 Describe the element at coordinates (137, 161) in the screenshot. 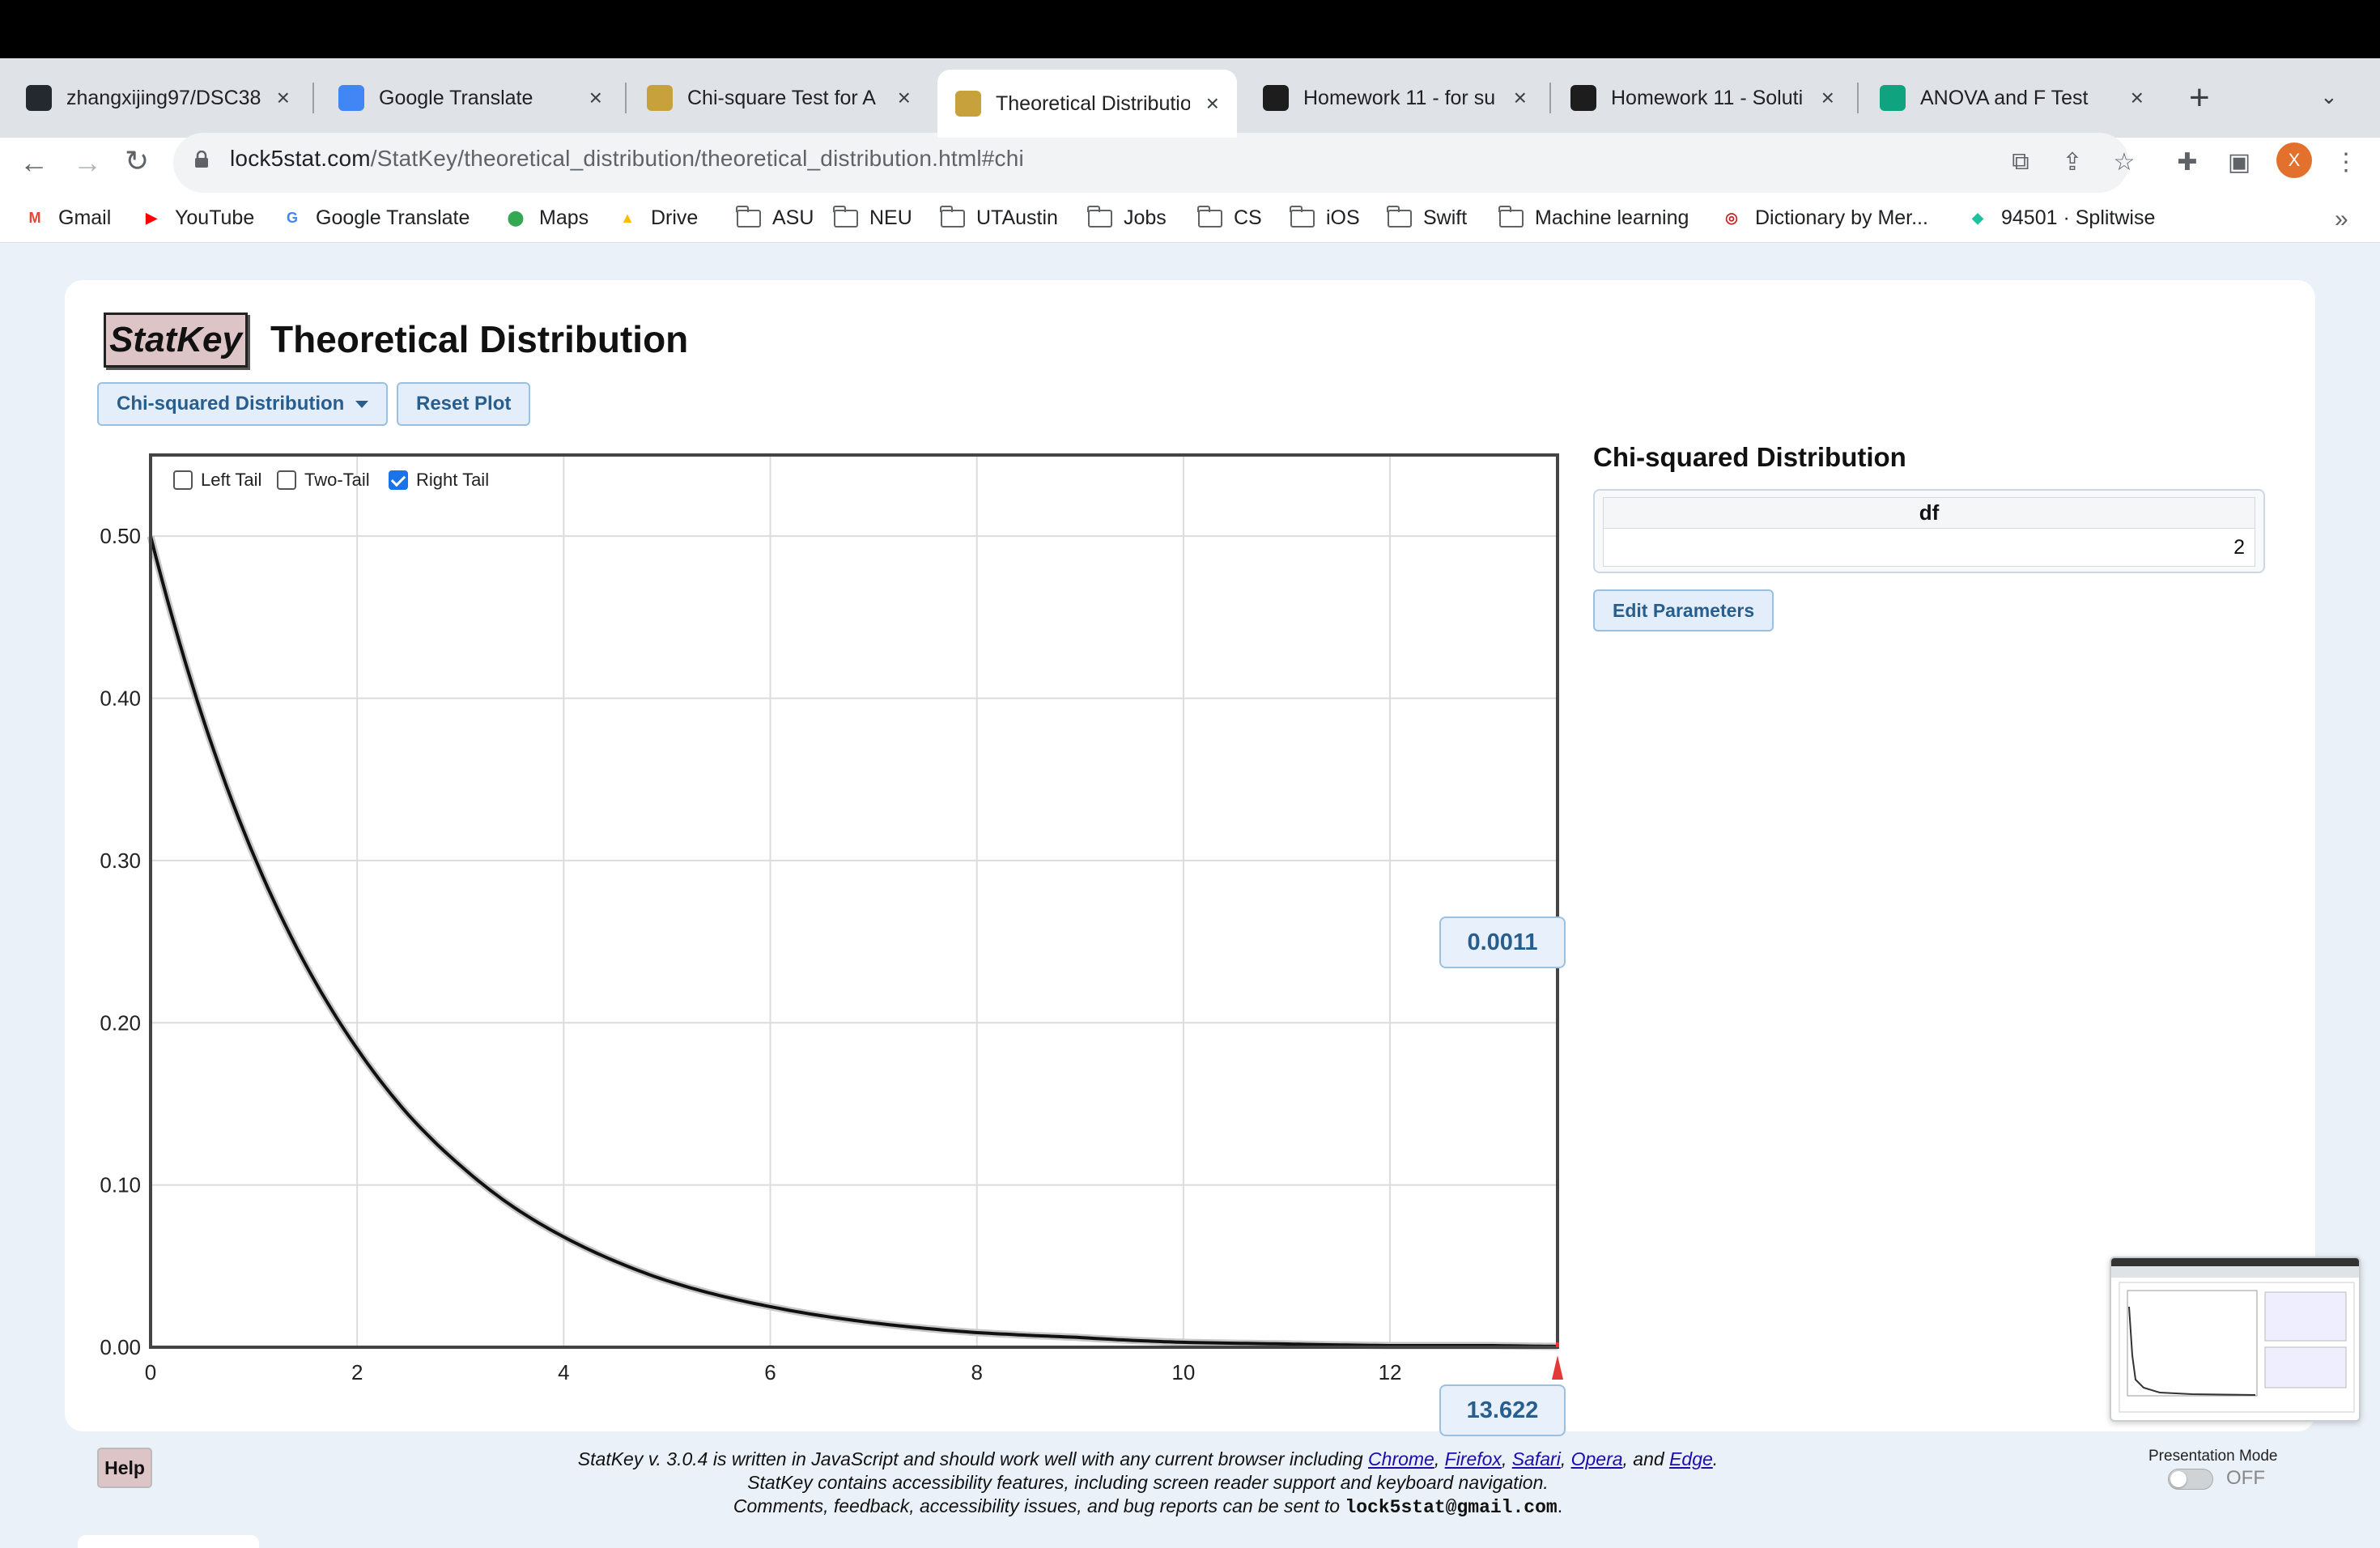

I see `reload-icon: ↻` at that location.